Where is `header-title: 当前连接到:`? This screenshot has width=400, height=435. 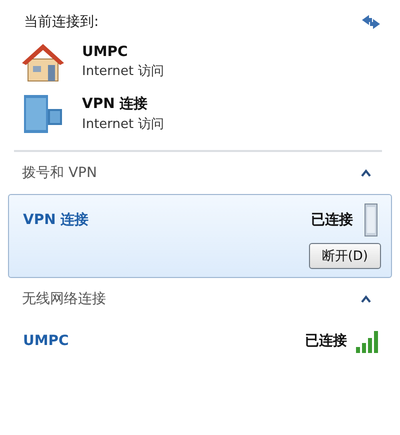 header-title: 当前连接到: is located at coordinates (61, 22).